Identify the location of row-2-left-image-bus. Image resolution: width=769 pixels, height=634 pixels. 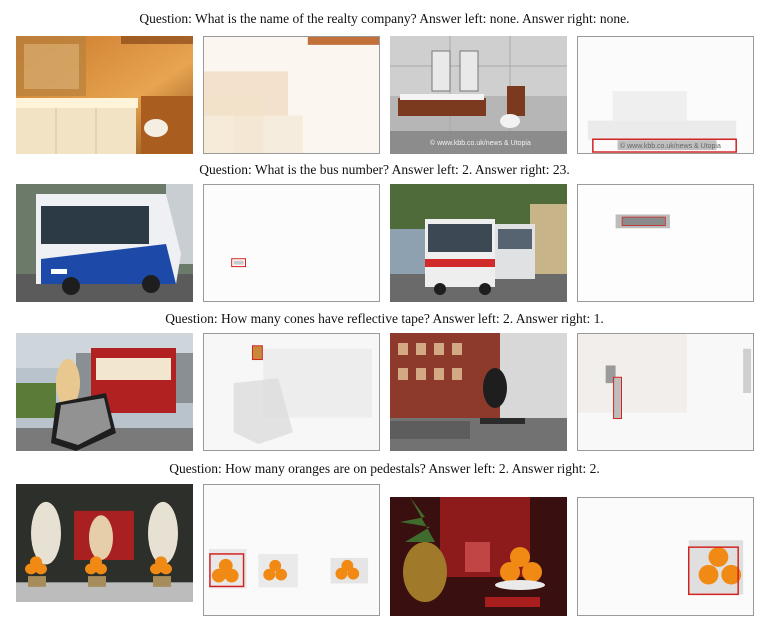
(104, 243).